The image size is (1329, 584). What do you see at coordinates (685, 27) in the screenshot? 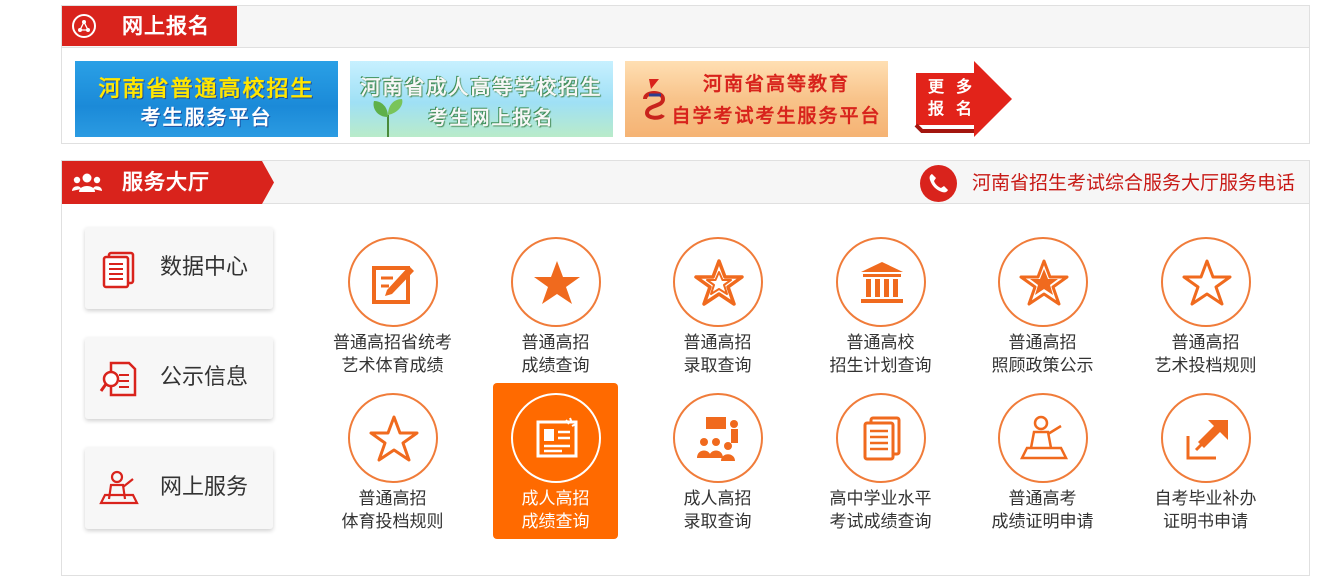
I see `online-signup-header: 网上报名` at bounding box center [685, 27].